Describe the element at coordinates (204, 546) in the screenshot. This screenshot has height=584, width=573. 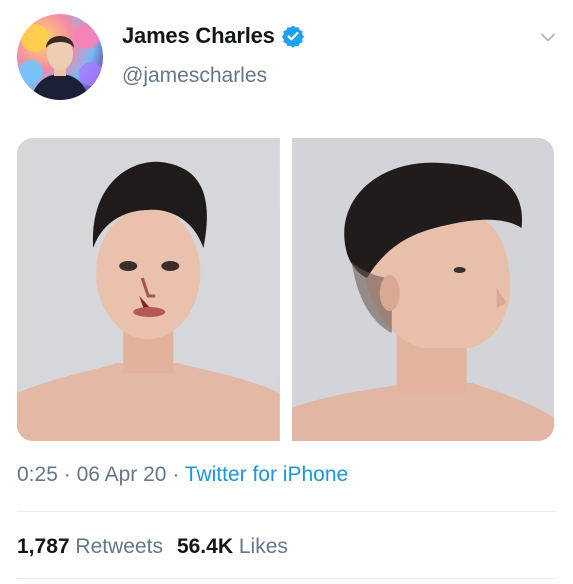
I see `likes-count: 56.4K` at that location.